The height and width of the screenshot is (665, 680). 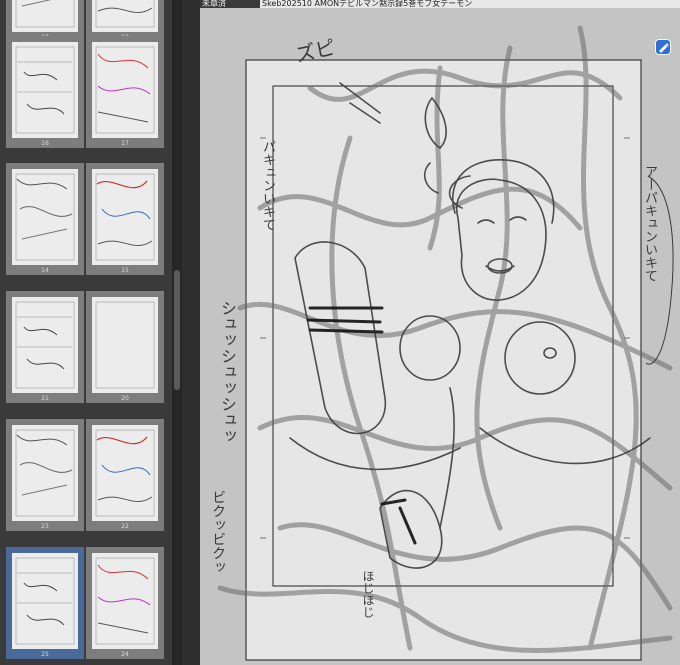 I want to click on sfx-bottom-center: ほじほじ, so click(x=368, y=594).